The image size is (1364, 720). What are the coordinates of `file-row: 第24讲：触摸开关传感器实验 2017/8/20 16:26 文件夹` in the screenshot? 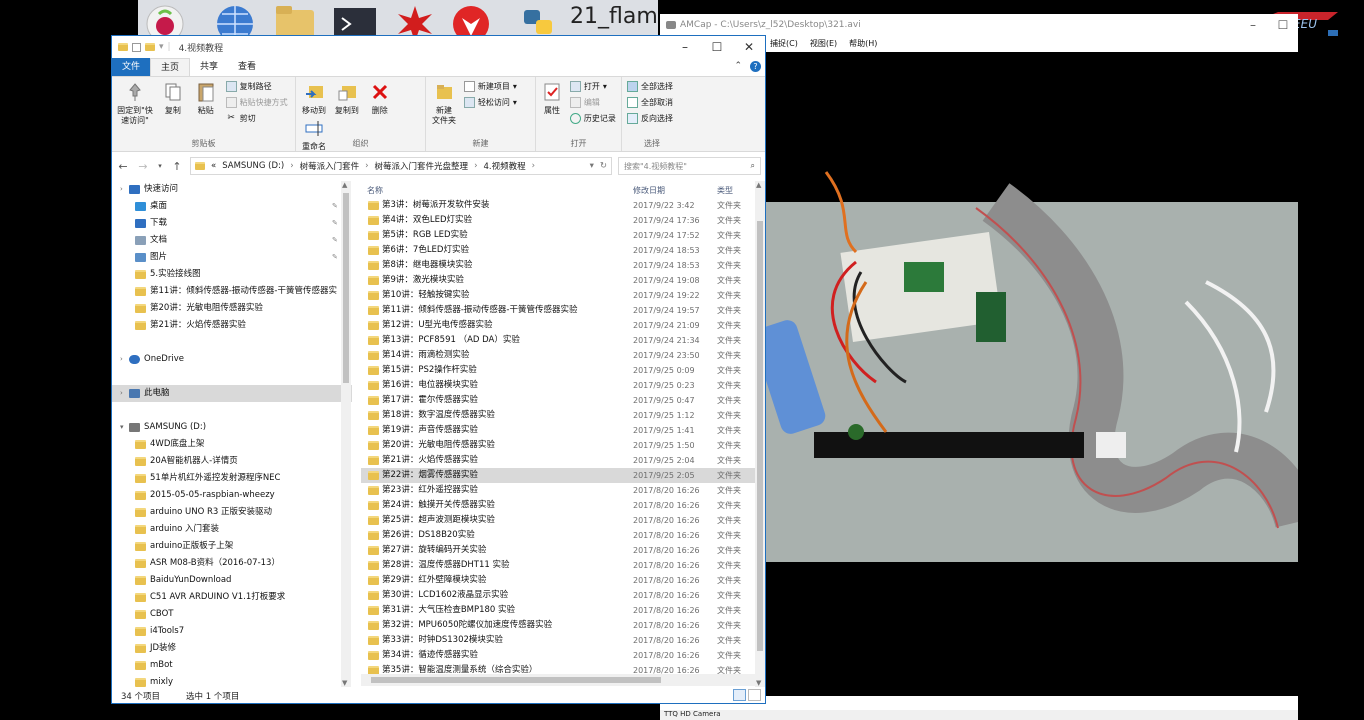 It's located at (558, 505).